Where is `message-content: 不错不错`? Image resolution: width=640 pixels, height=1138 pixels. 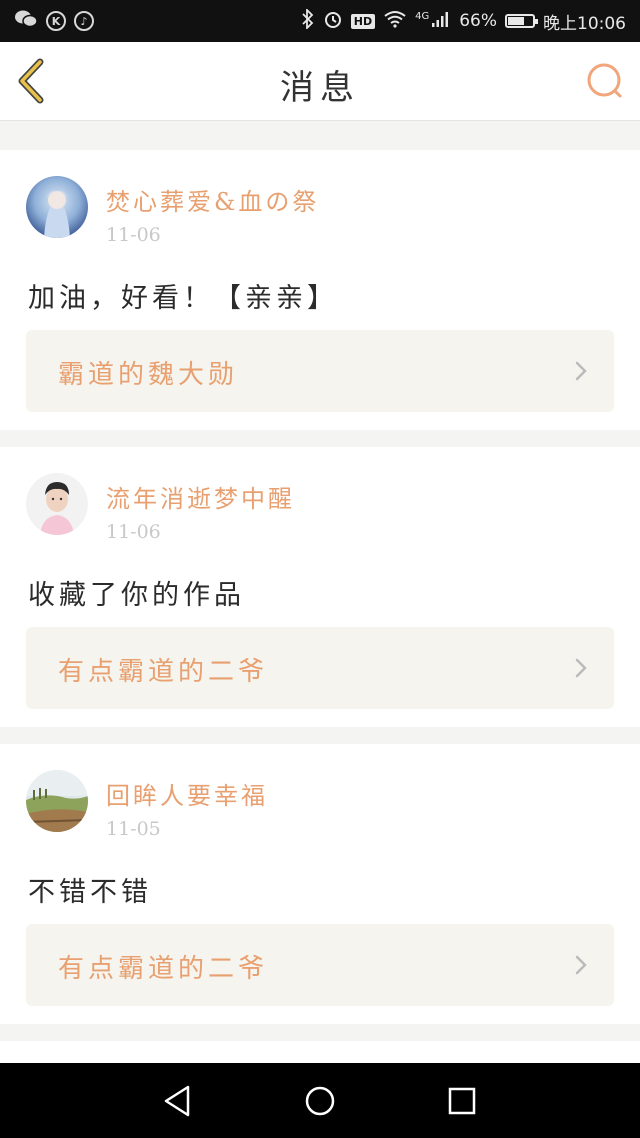
message-content: 不错不错 is located at coordinates (90, 892).